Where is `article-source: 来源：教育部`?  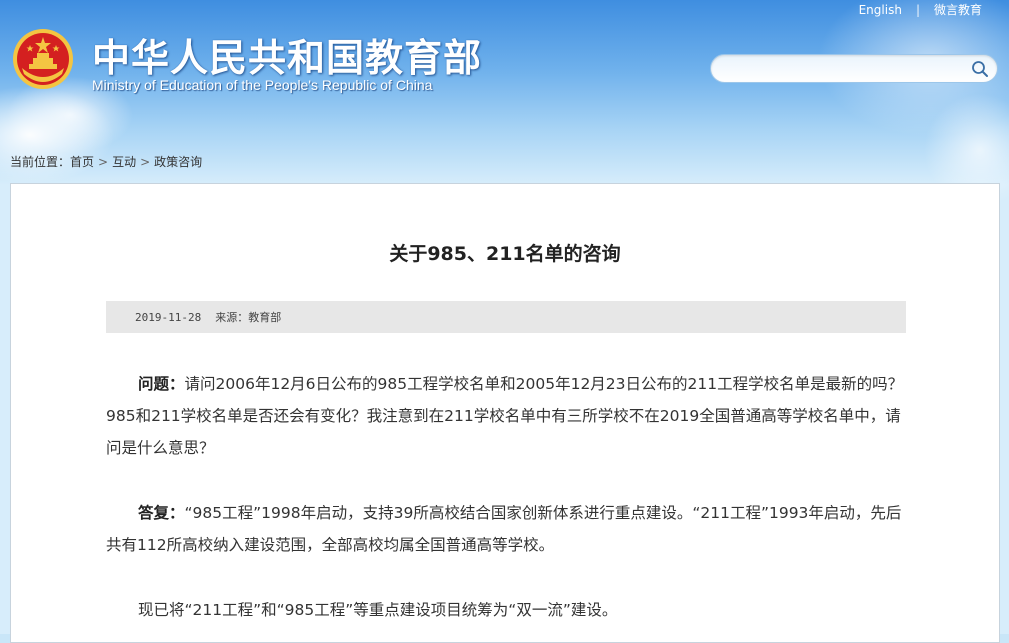
article-source: 来源：教育部 is located at coordinates (248, 317).